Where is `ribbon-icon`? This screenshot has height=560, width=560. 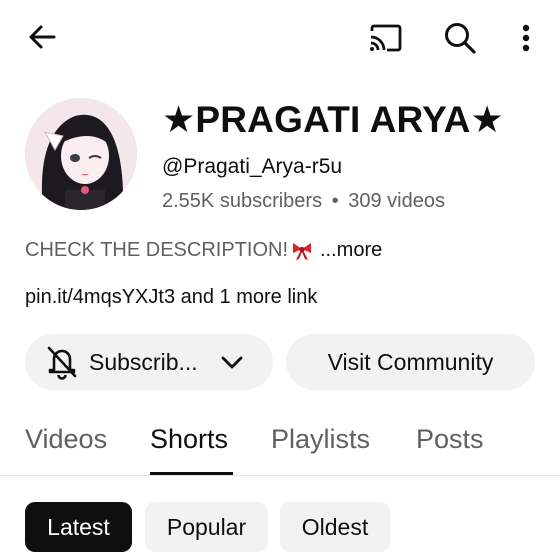
ribbon-icon is located at coordinates (302, 251).